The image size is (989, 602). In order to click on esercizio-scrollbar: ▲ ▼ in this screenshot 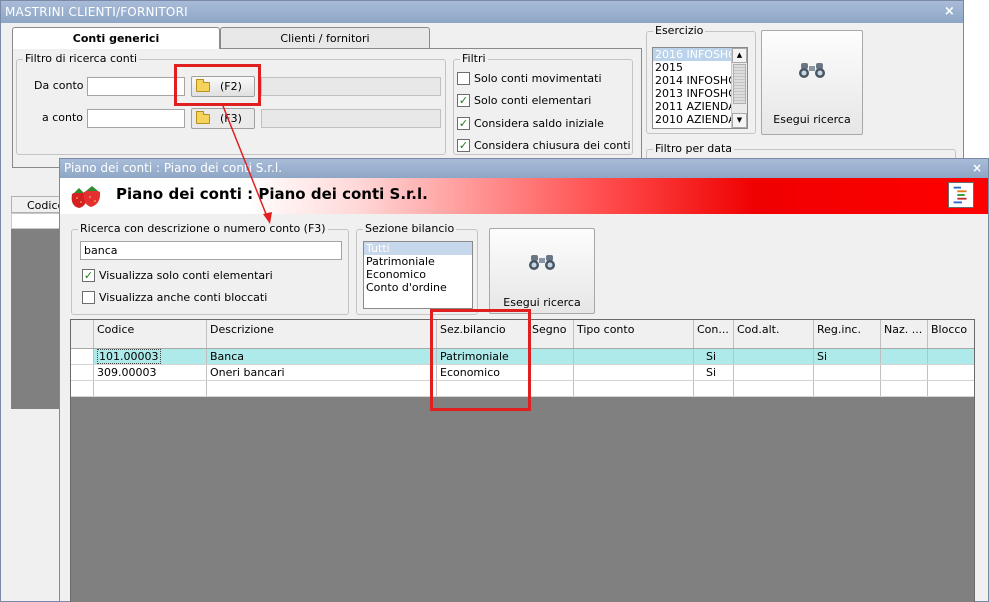, I will do `click(739, 88)`.